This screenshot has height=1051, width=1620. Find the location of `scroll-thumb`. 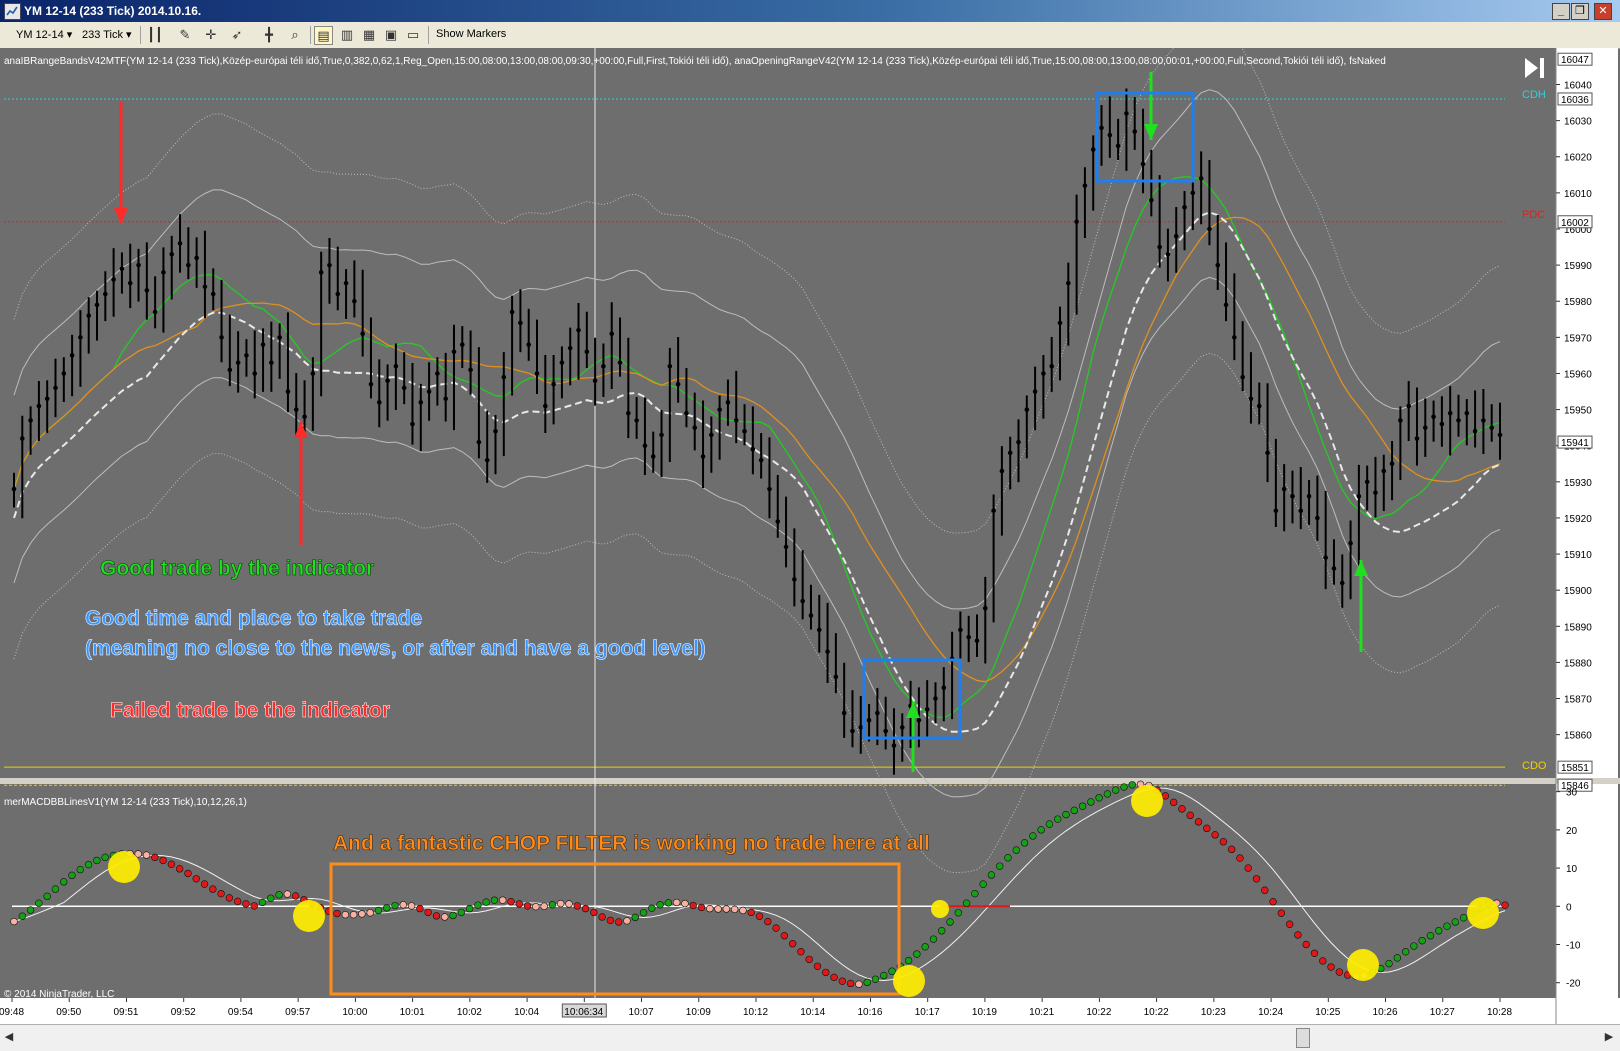

scroll-thumb is located at coordinates (1303, 1038).